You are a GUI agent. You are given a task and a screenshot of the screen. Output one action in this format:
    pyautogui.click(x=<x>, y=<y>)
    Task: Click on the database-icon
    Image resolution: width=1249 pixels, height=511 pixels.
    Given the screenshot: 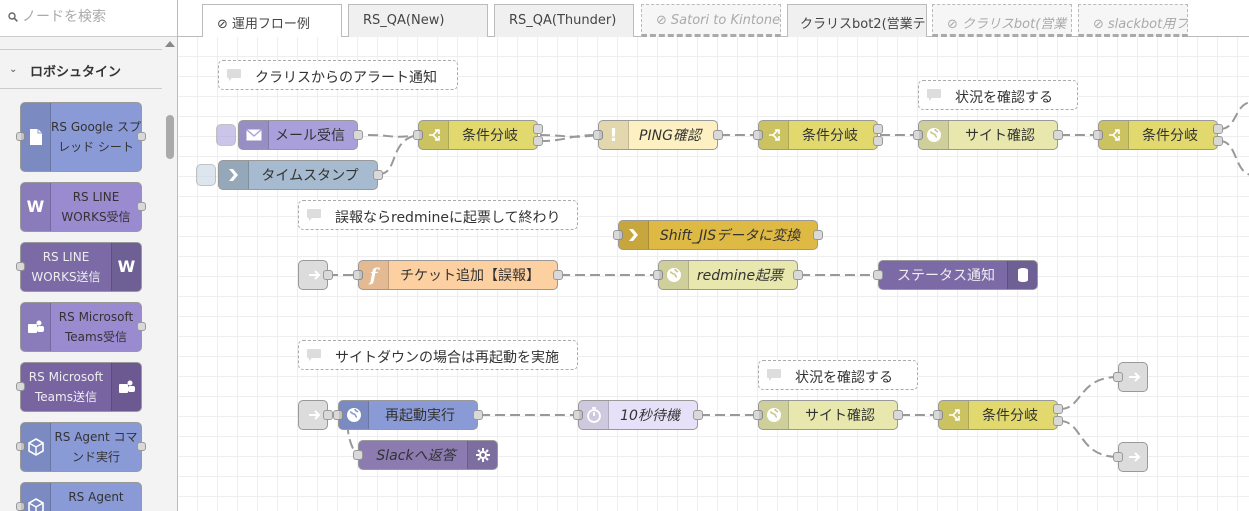 What is the action you would take?
    pyautogui.click(x=1022, y=275)
    